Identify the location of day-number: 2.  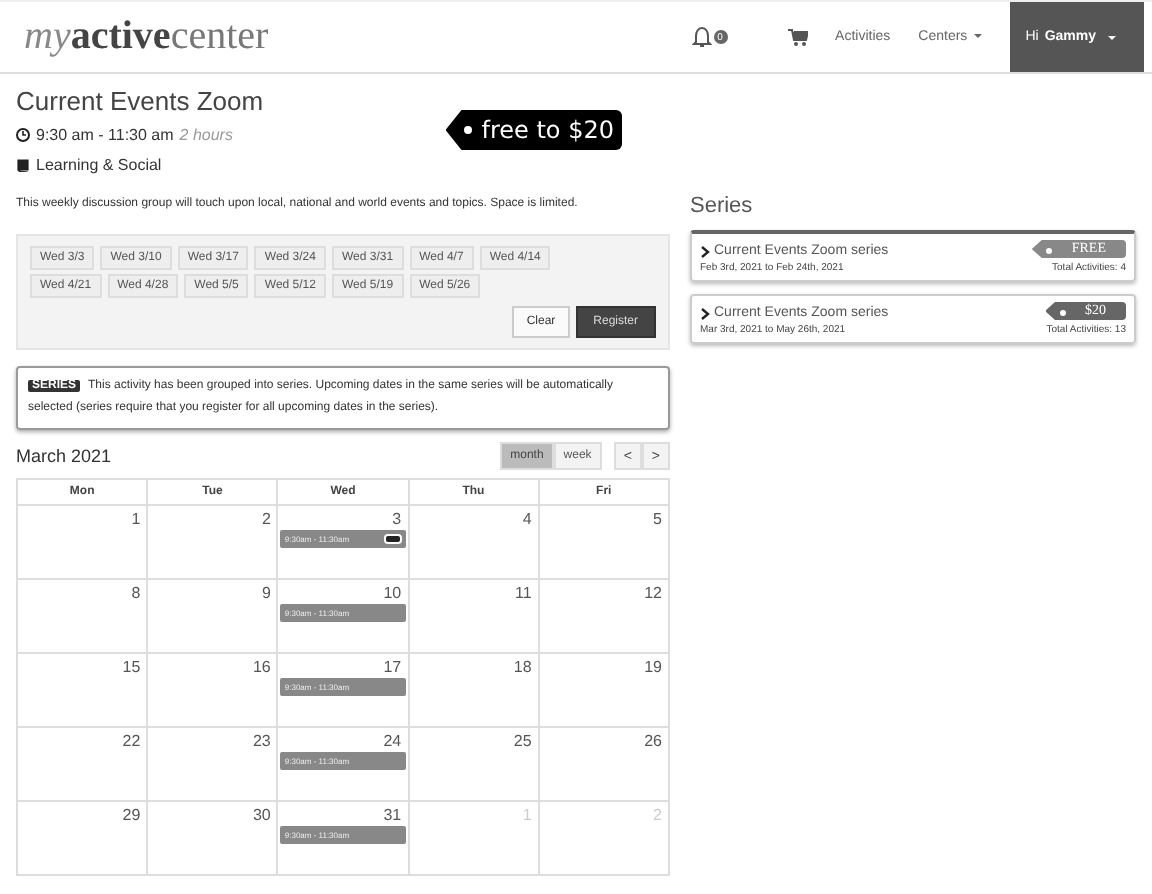
(267, 519).